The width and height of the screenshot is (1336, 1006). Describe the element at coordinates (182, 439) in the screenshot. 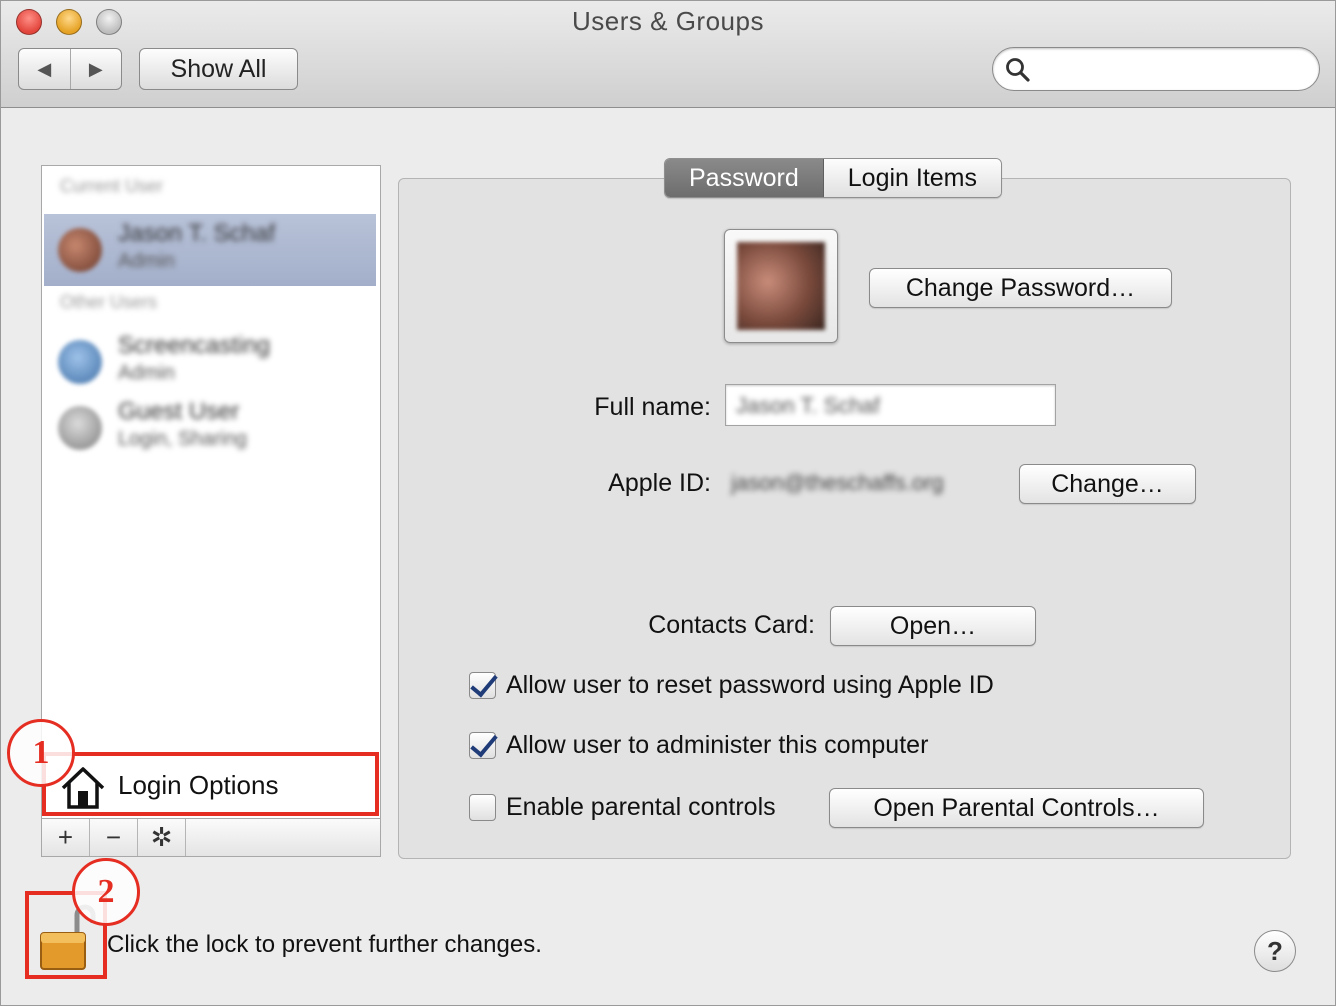

I see `user-role: Login, Sharing` at that location.